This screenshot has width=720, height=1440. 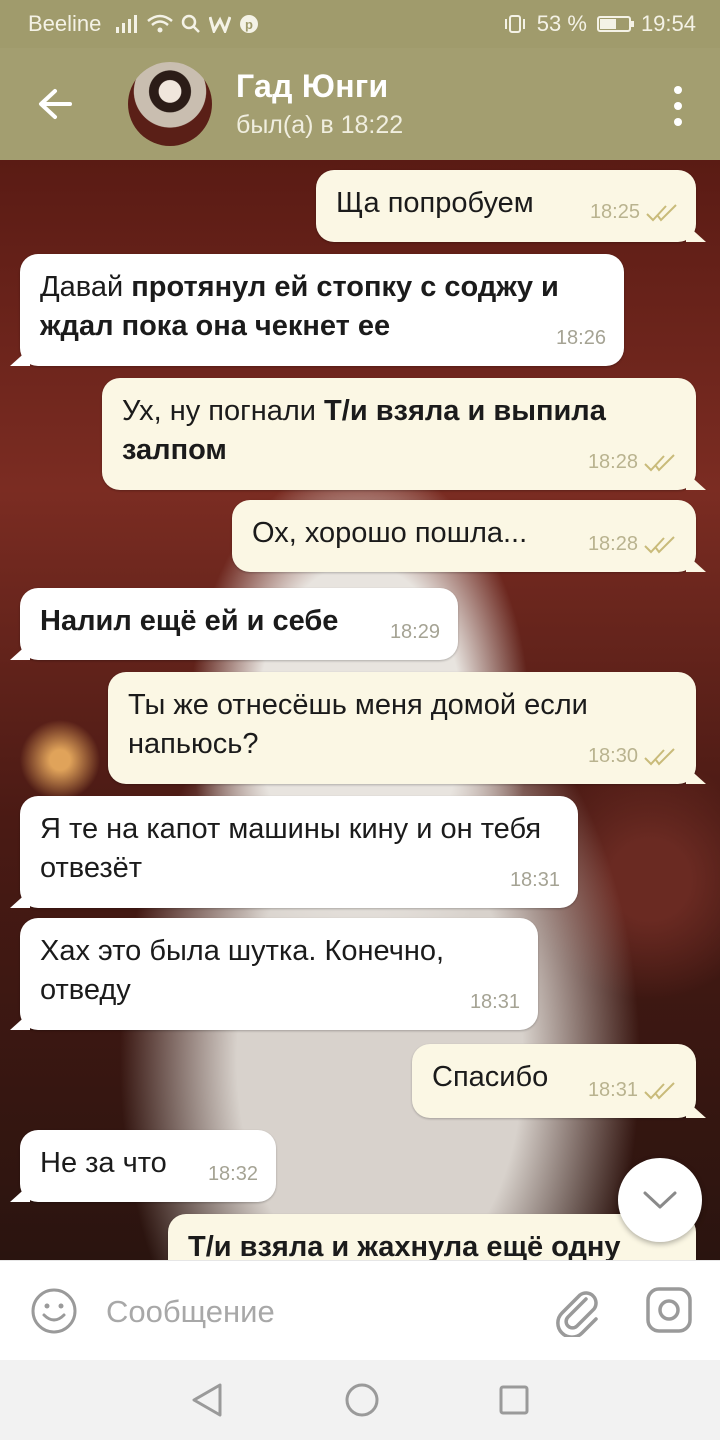 I want to click on message-text: Спасибо, so click(x=490, y=1077).